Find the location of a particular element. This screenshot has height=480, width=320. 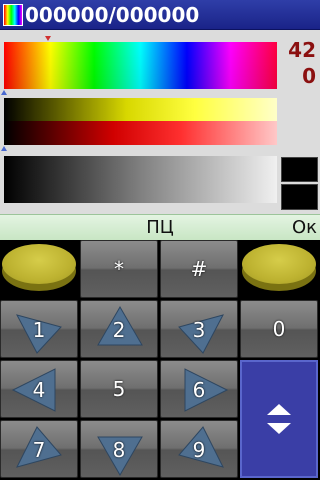

color-swatch-new is located at coordinates (299, 169).